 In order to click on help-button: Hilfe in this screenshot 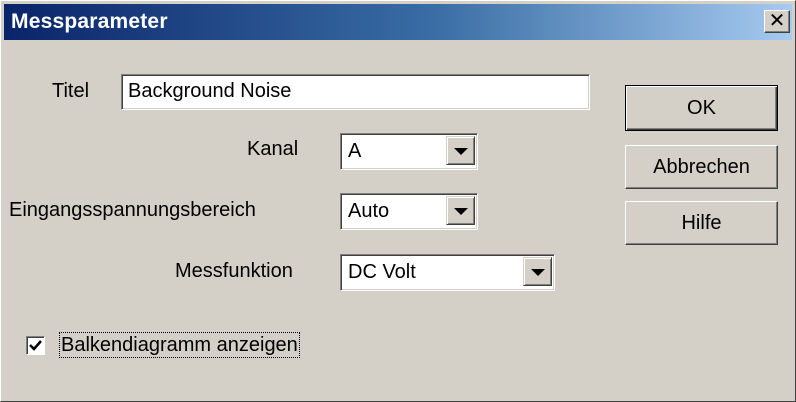, I will do `click(701, 223)`.